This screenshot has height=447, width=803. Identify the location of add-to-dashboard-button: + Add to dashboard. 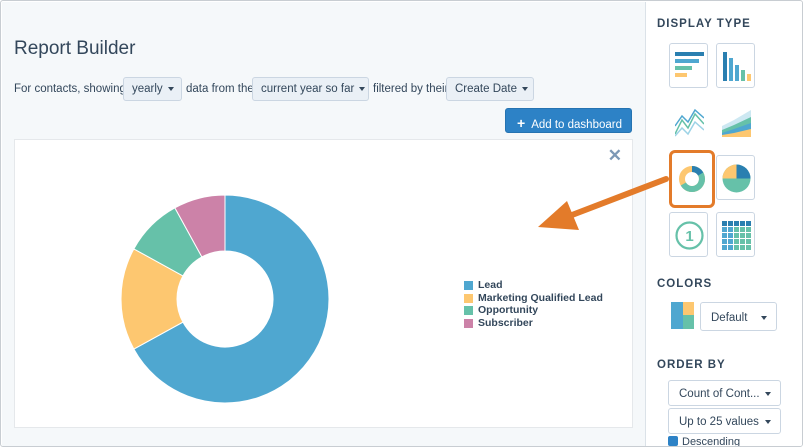
(568, 120).